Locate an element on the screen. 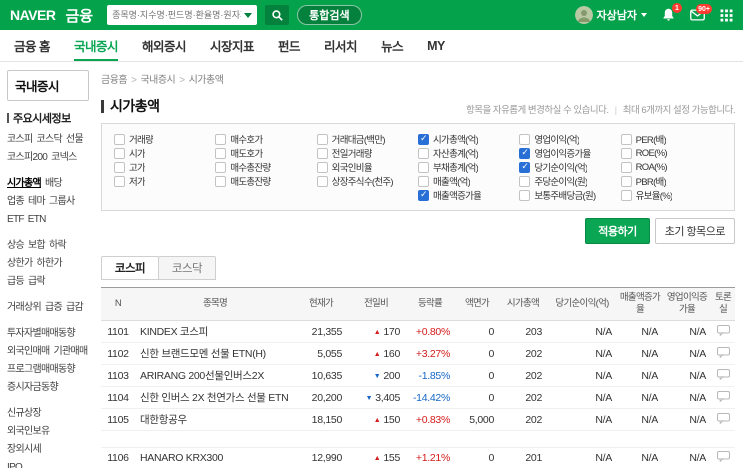  sidebar-item: 급증 is located at coordinates (54, 307).